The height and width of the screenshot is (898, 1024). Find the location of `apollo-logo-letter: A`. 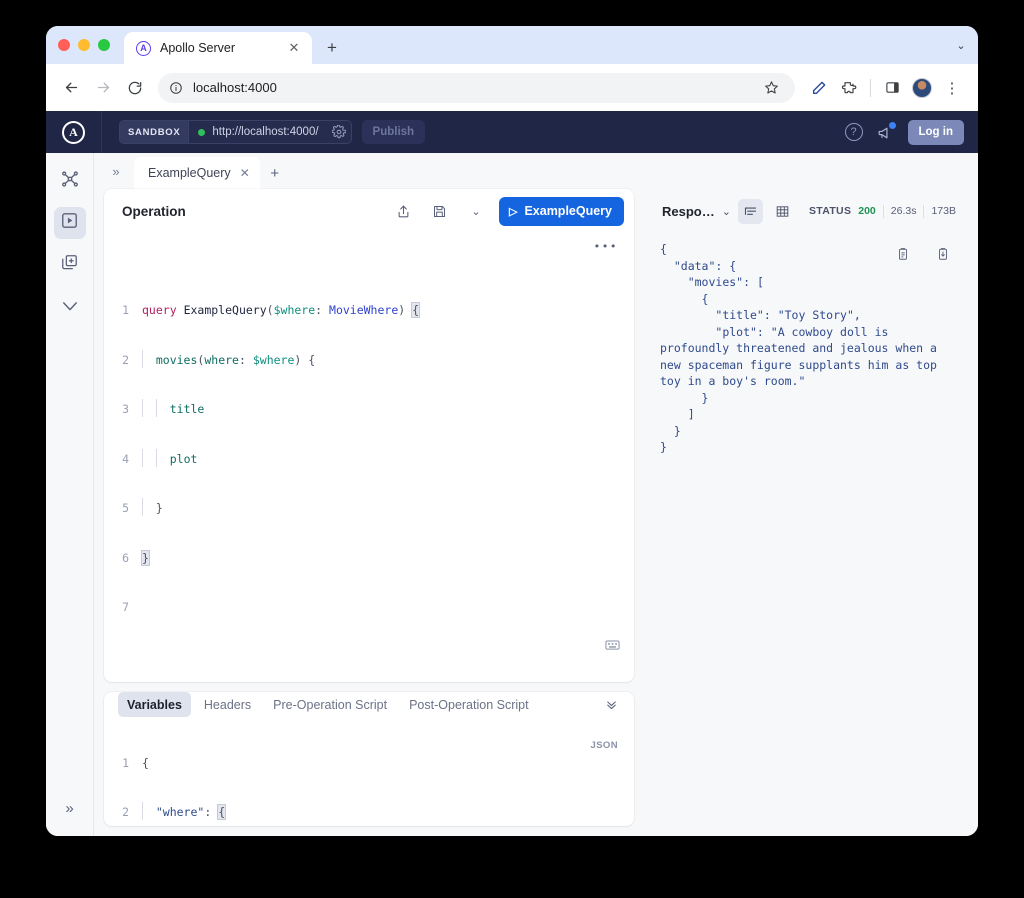

apollo-logo-letter: A is located at coordinates (73, 132).